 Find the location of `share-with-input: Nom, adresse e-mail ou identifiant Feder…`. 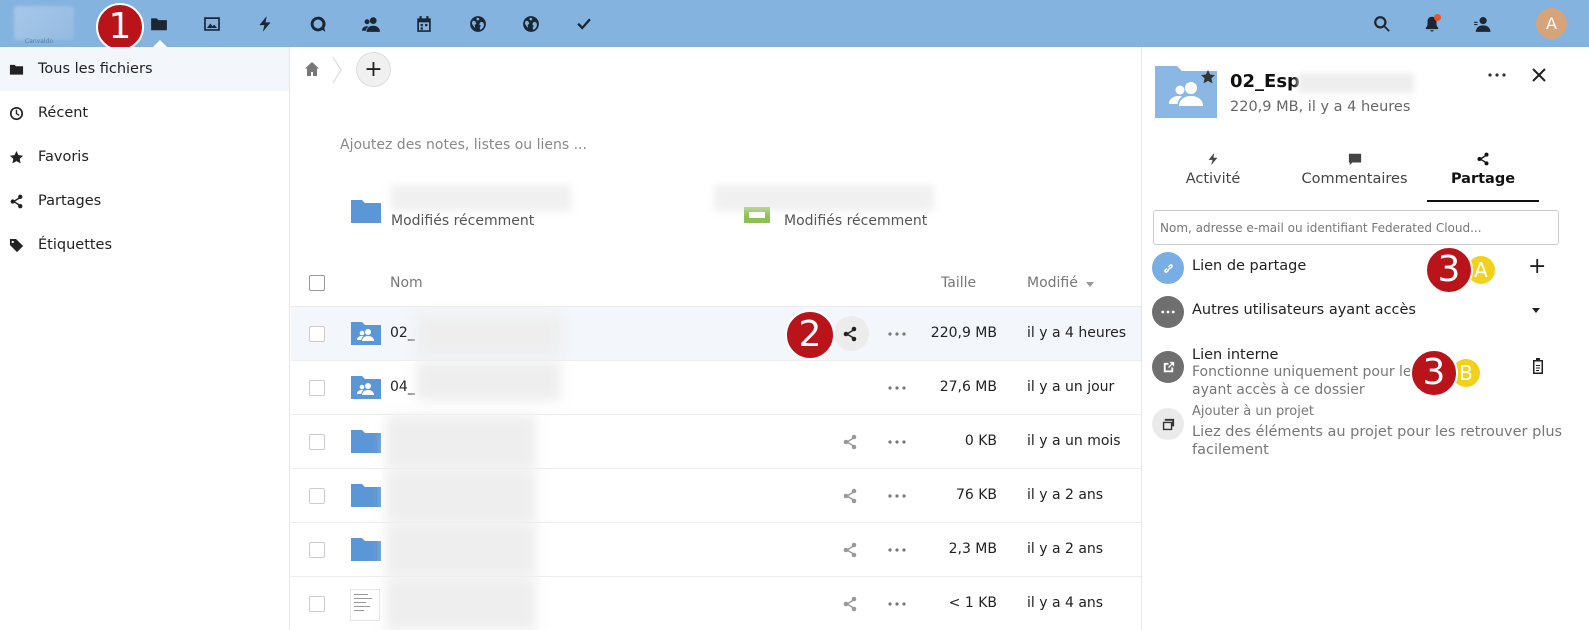

share-with-input: Nom, adresse e-mail ou identifiant Feder… is located at coordinates (1356, 227).